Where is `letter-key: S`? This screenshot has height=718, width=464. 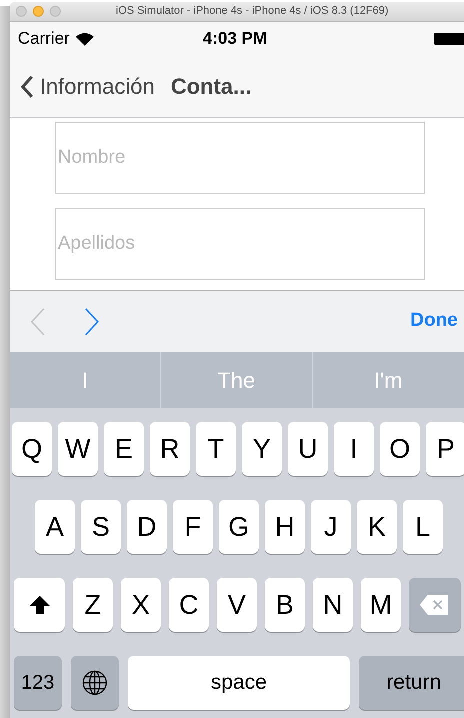 letter-key: S is located at coordinates (101, 527).